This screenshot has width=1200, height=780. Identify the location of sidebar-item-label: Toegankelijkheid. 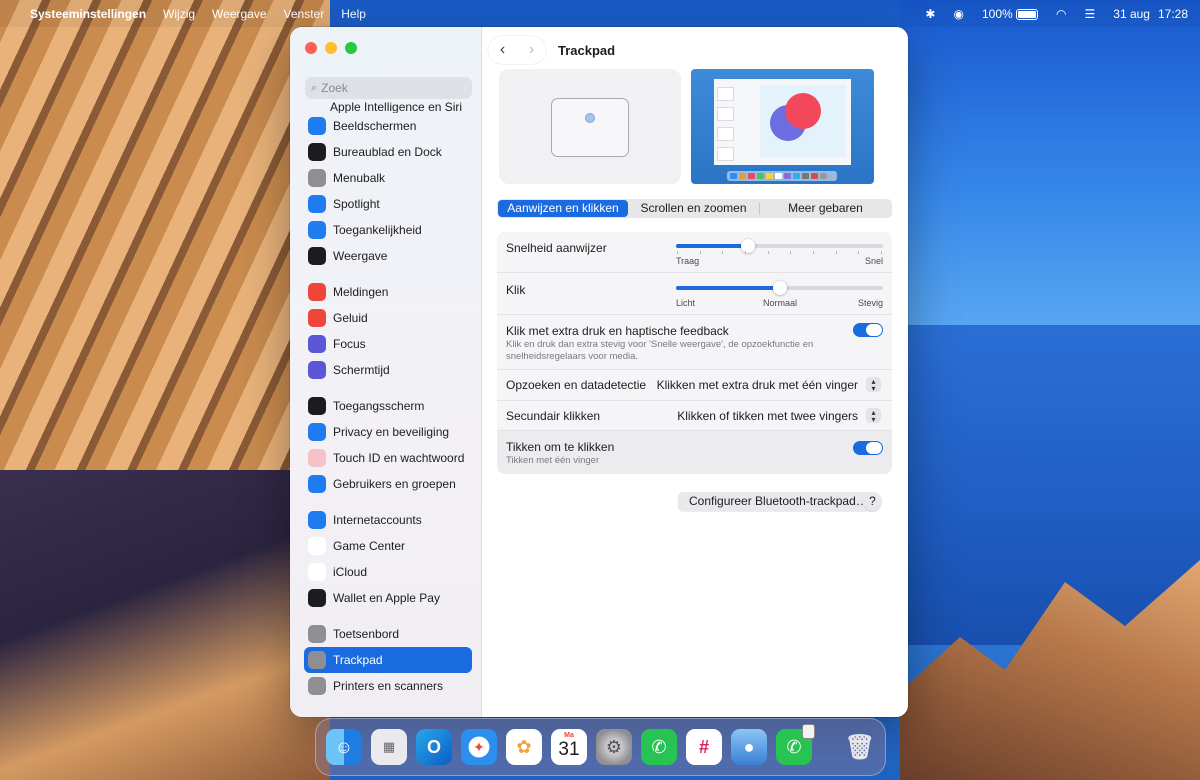
(377, 230).